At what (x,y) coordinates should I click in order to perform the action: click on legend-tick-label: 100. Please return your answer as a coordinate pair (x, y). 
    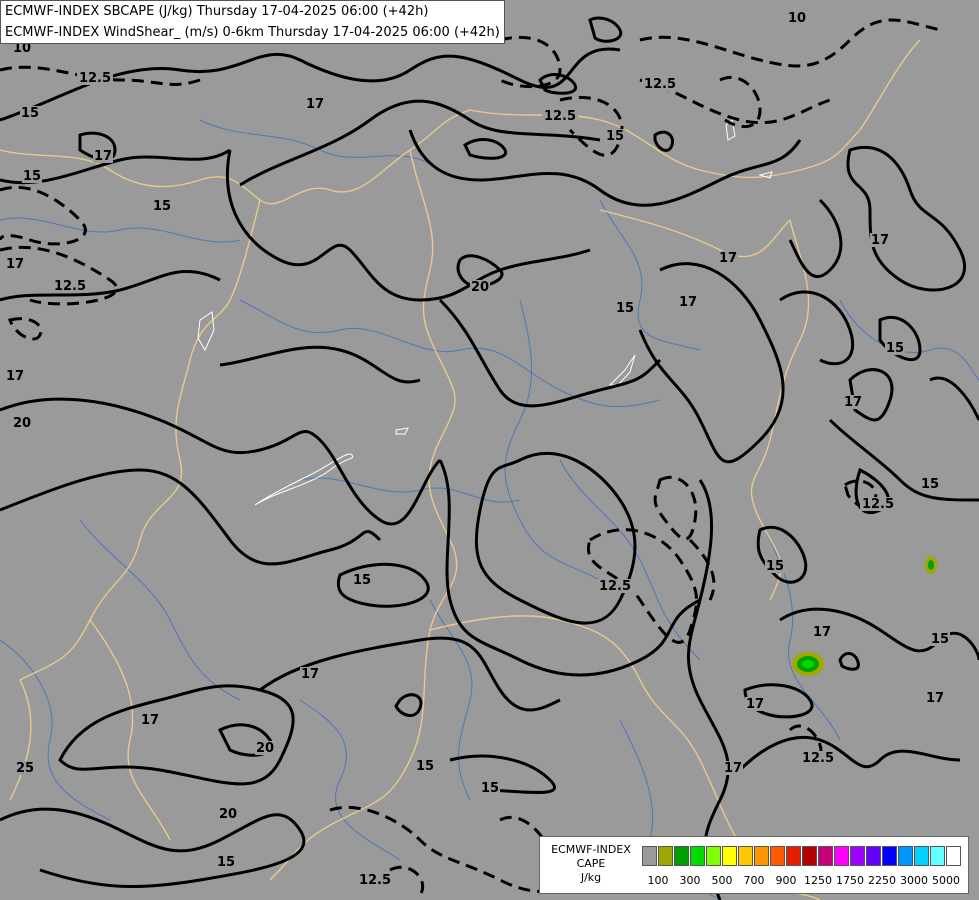
    Looking at the image, I should click on (658, 880).